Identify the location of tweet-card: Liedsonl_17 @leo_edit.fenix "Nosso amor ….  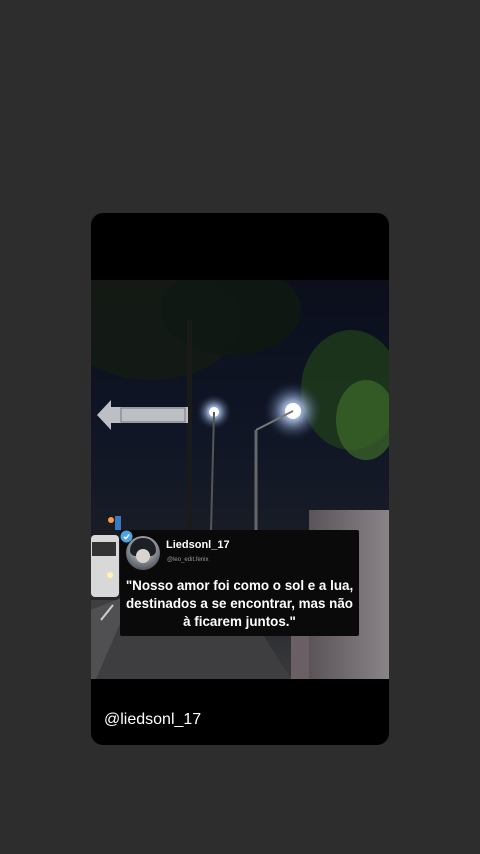
(239, 583).